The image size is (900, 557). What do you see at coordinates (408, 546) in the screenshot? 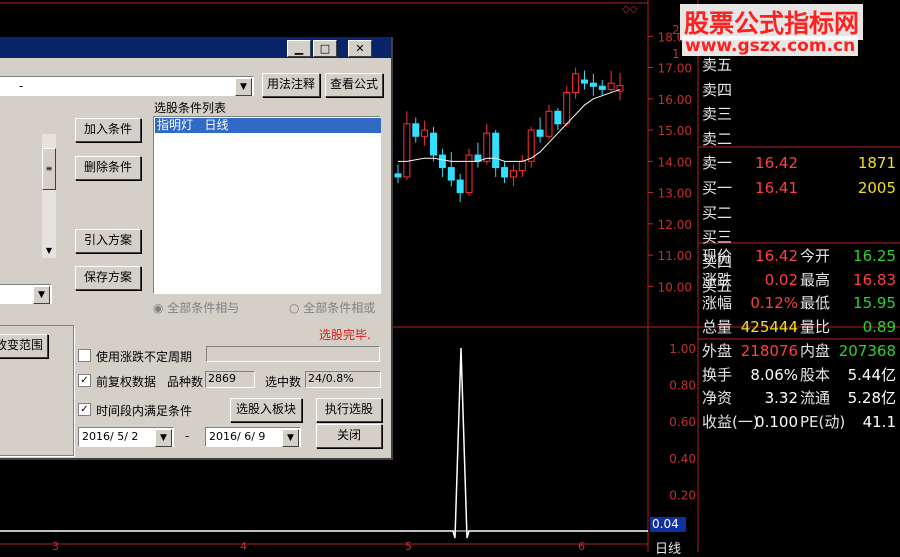
I see `time-axis-label: 5` at bounding box center [408, 546].